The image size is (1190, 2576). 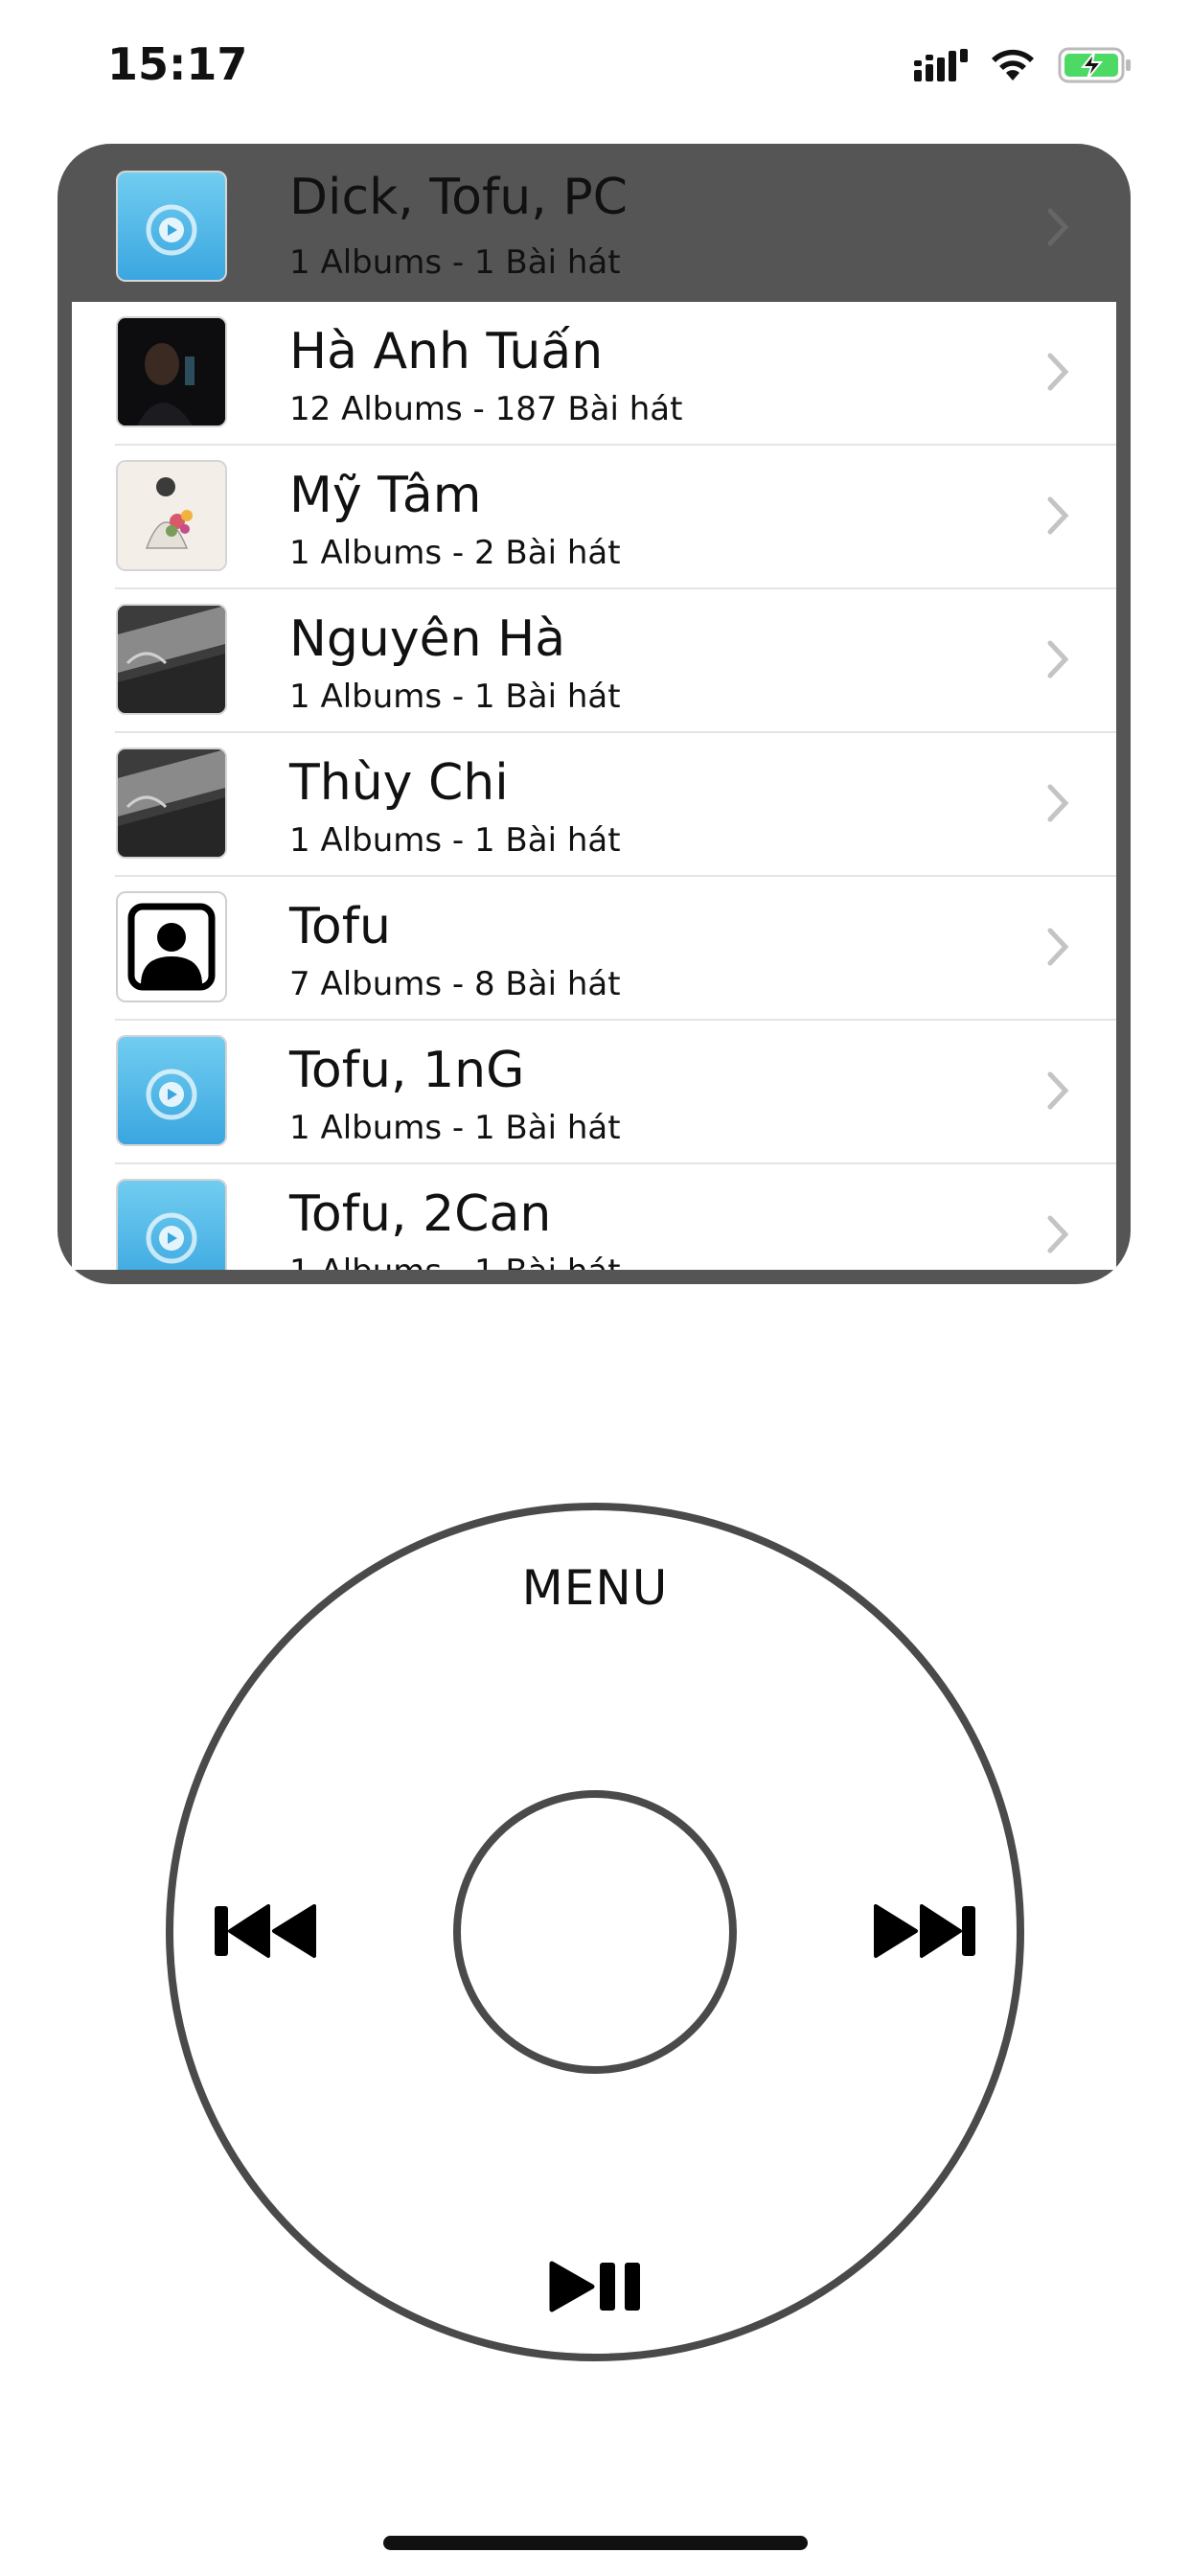 I want to click on artist-stats: 1 Albums - 2 Bài hát, so click(x=455, y=553).